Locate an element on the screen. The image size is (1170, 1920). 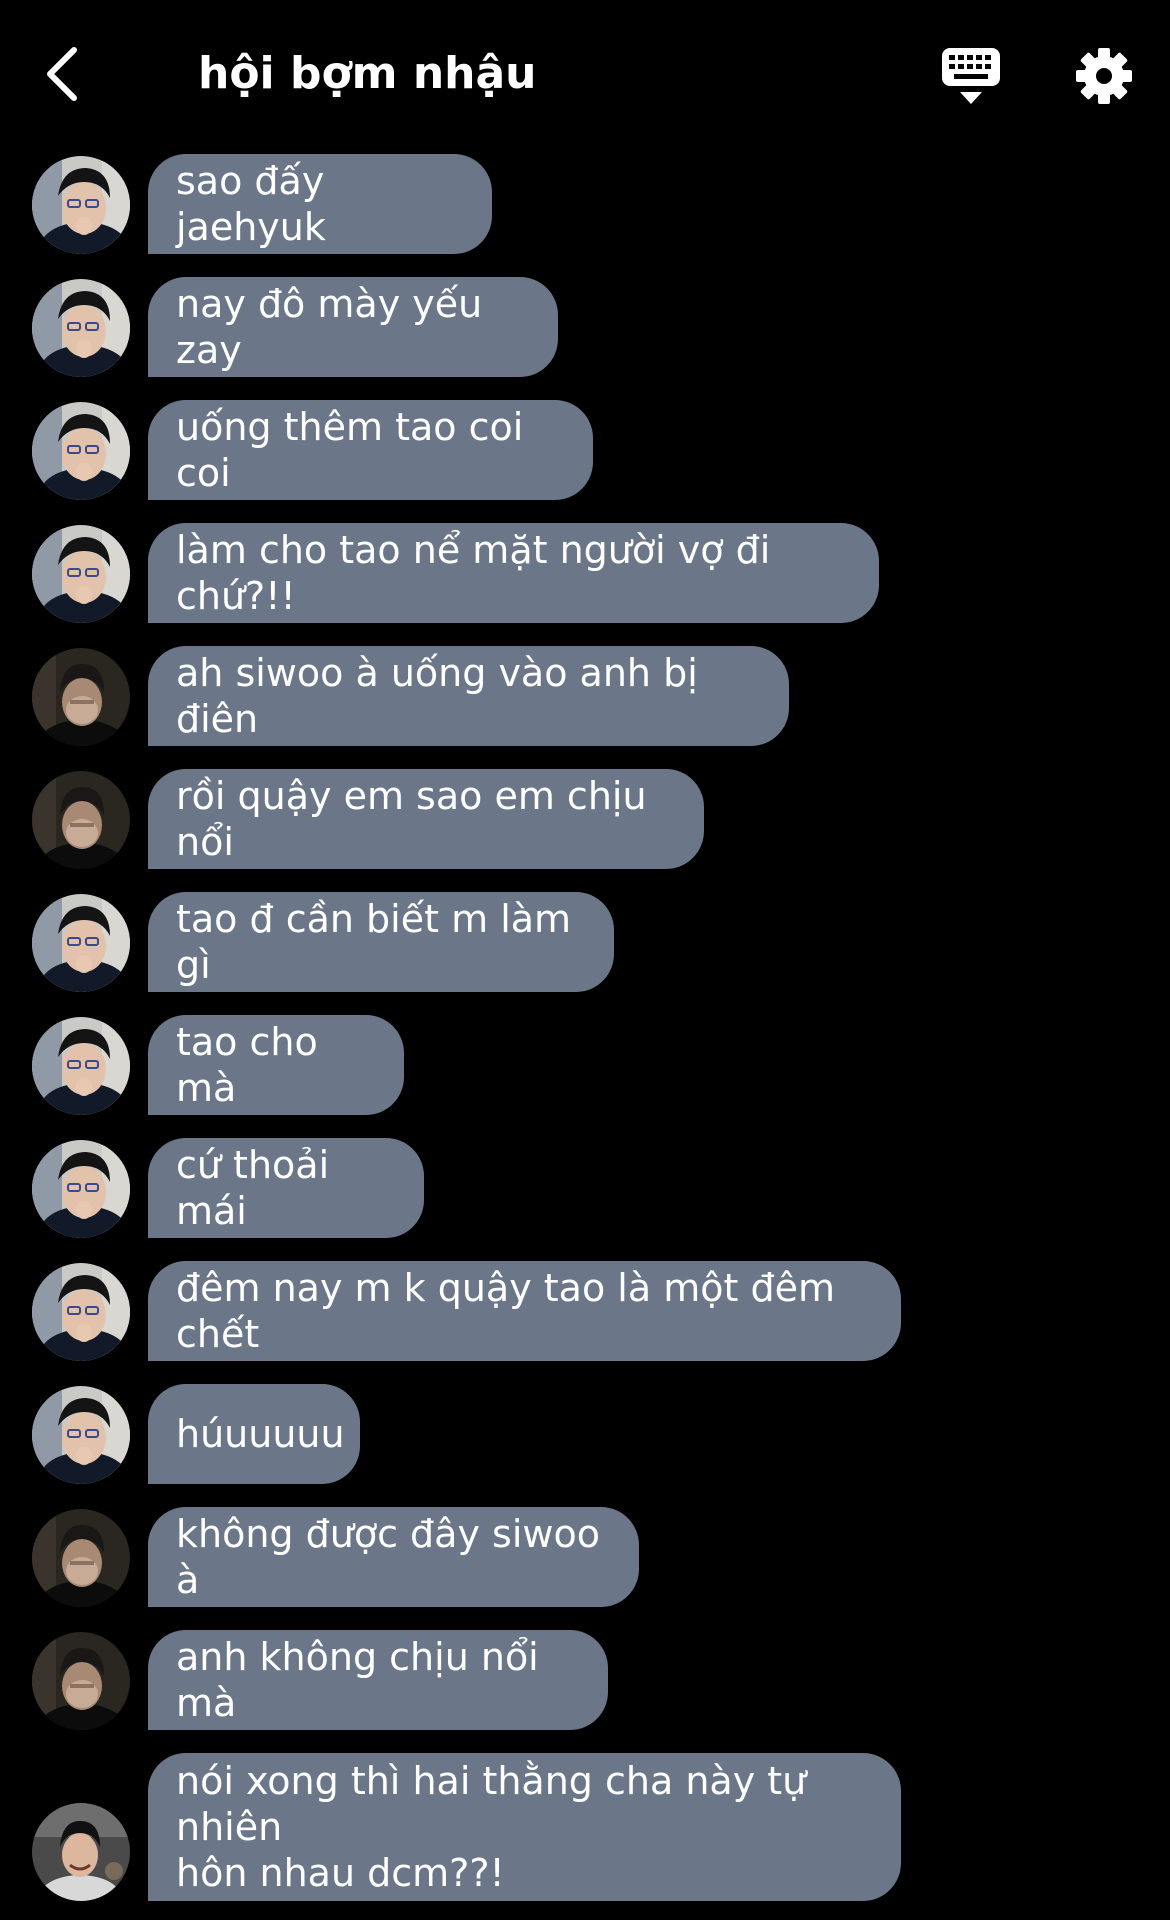
message-row: rồi quậy em sao em chịu nổi is located at coordinates (585, 819).